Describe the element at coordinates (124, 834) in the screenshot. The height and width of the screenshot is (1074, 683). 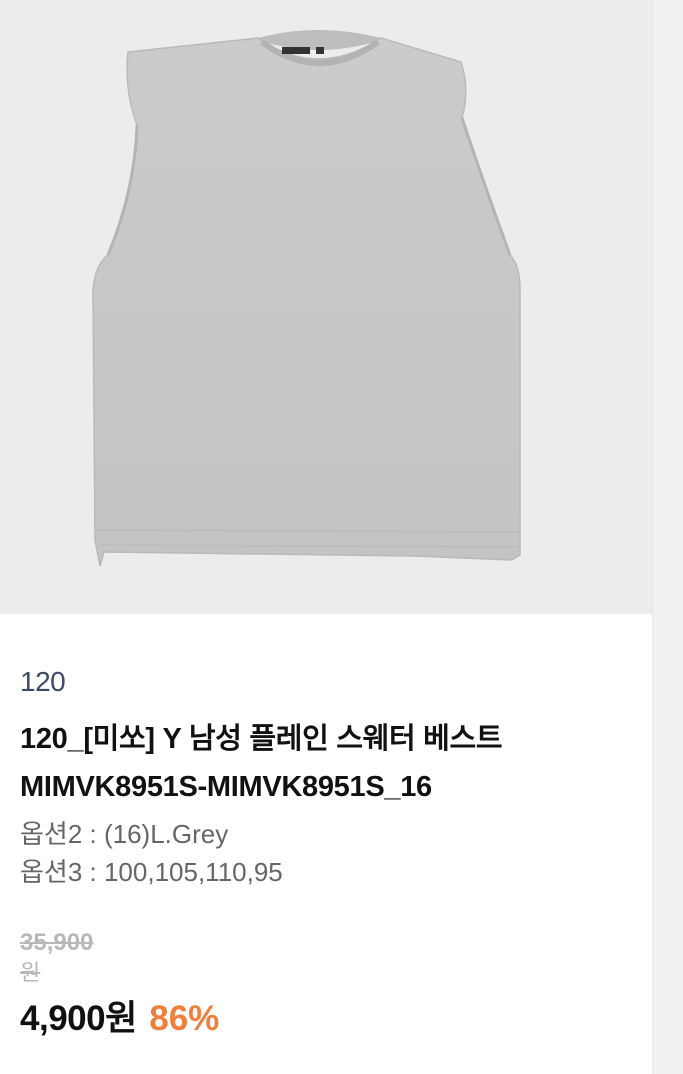
I see `option-color: 옵션2 : (16)L.Grey` at that location.